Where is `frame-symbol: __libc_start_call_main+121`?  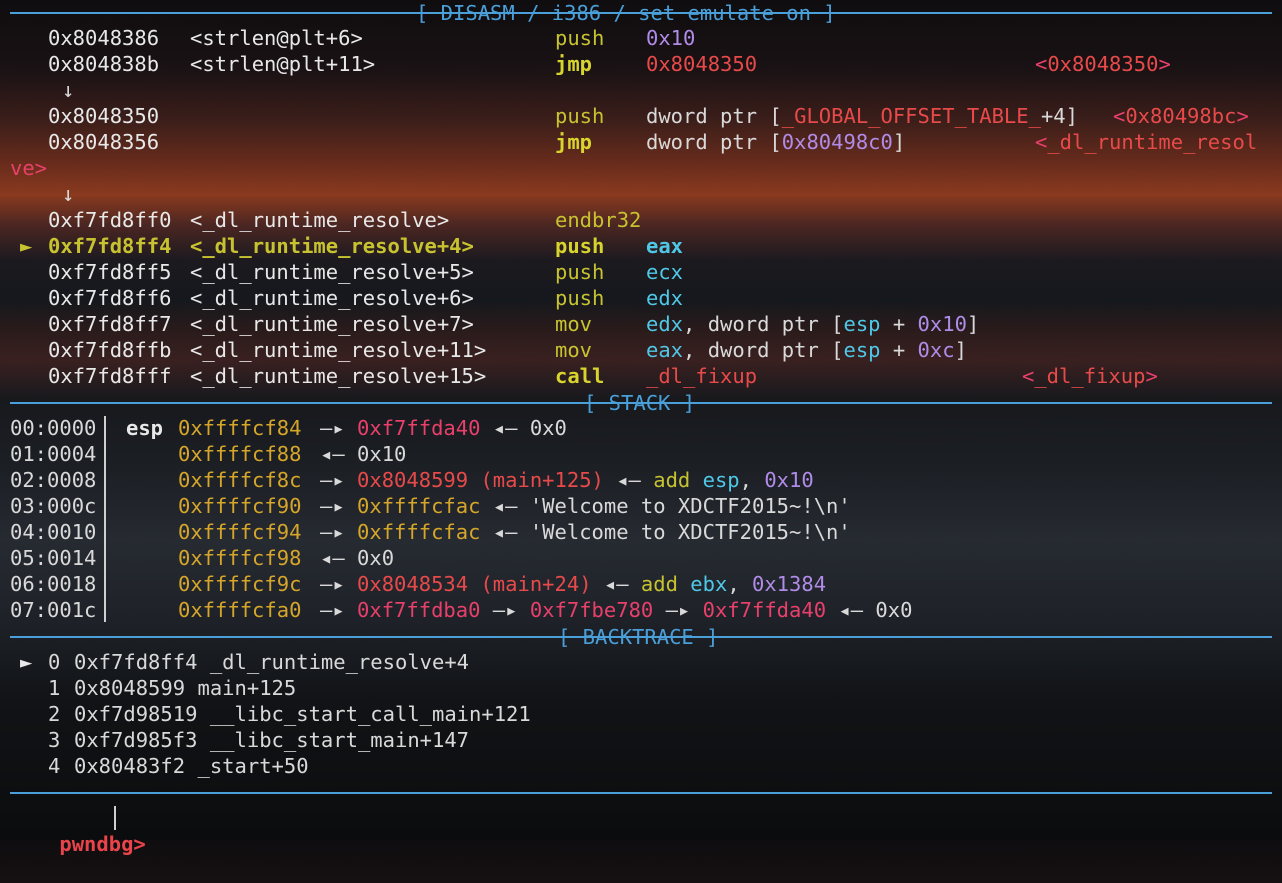 frame-symbol: __libc_start_call_main+121 is located at coordinates (370, 714).